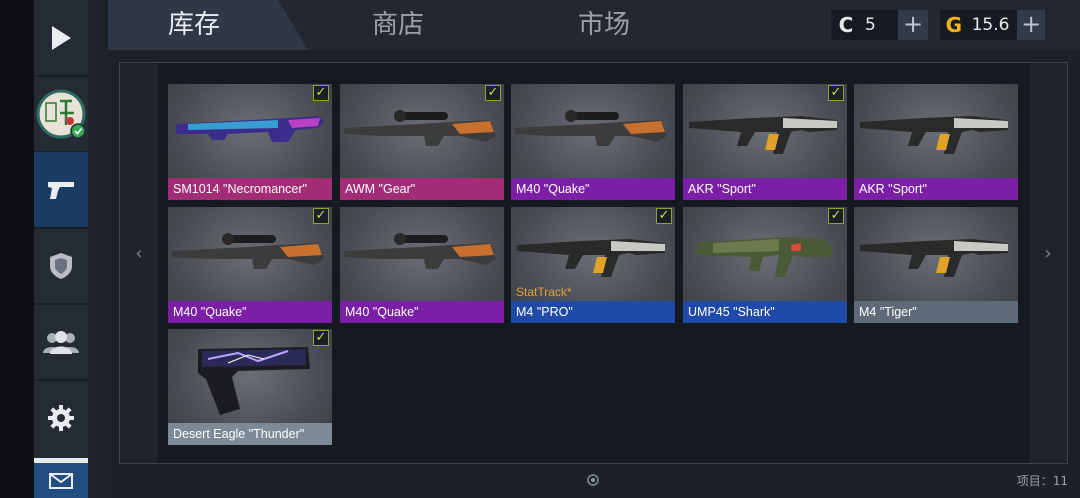 The image size is (1080, 498). Describe the element at coordinates (765, 312) in the screenshot. I see `item-name-label: UMP45 "Shark"` at that location.